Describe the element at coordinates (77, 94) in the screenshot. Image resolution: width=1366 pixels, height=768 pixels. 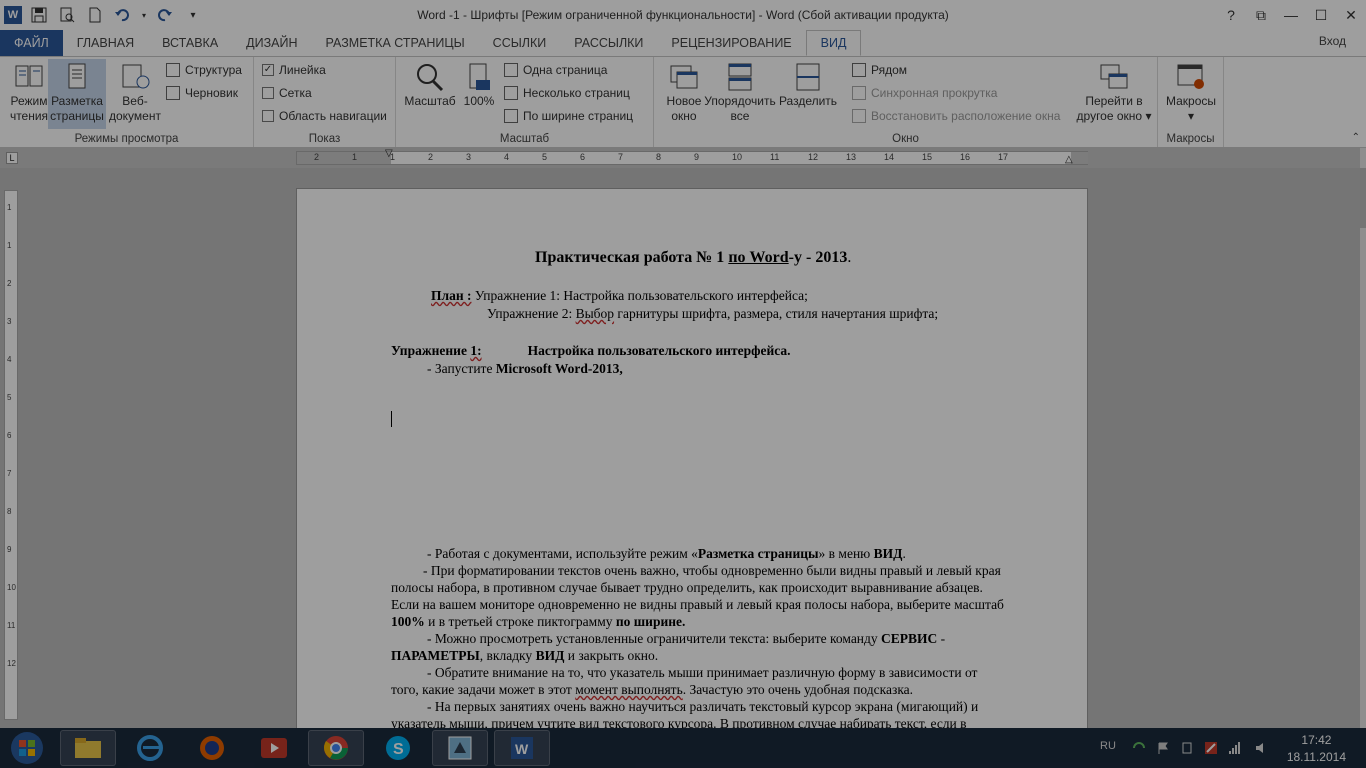
I see `print-layout-button: Разметка страницы` at that location.